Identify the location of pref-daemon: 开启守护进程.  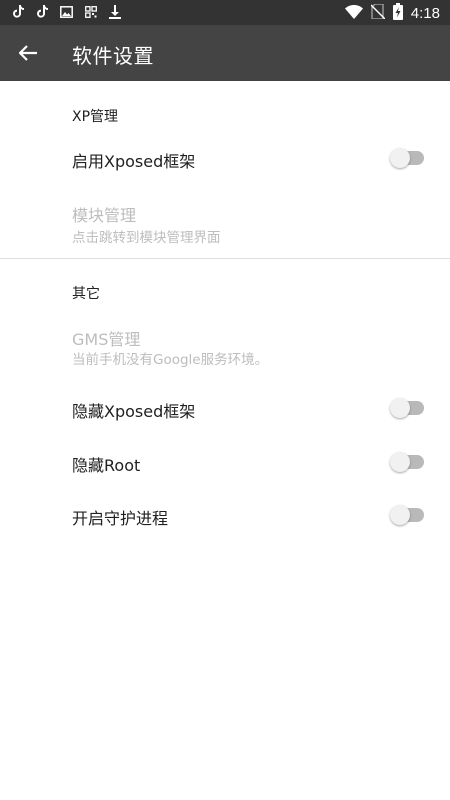
(225, 516).